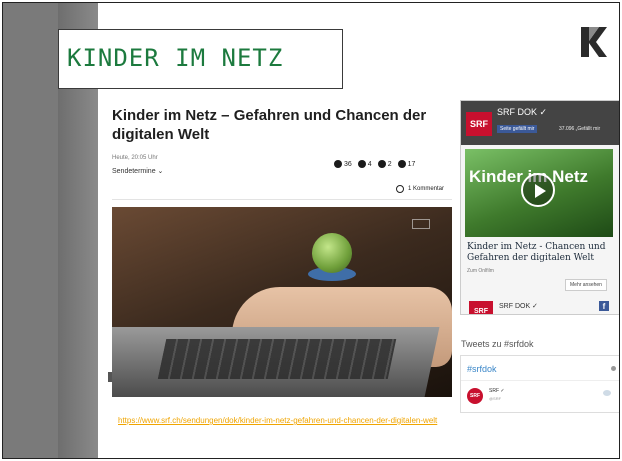 The width and height of the screenshot is (622, 461). Describe the element at coordinates (497, 391) in the screenshot. I see `tweet-user-name: SRF ✓` at that location.